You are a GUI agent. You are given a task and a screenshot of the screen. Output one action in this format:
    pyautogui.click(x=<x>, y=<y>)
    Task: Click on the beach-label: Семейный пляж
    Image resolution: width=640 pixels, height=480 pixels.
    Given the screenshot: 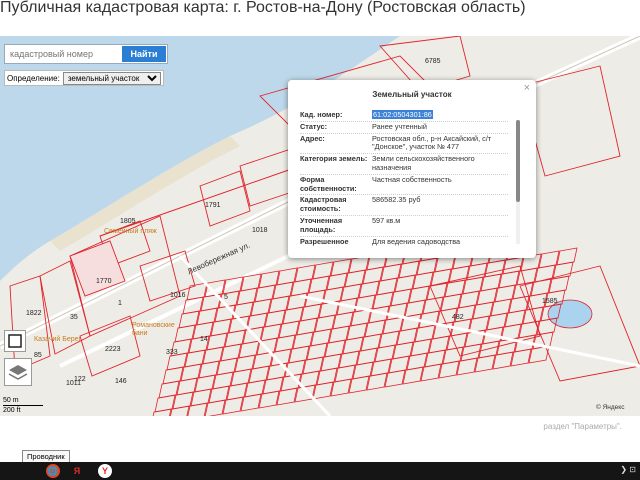 What is the action you would take?
    pyautogui.click(x=130, y=231)
    